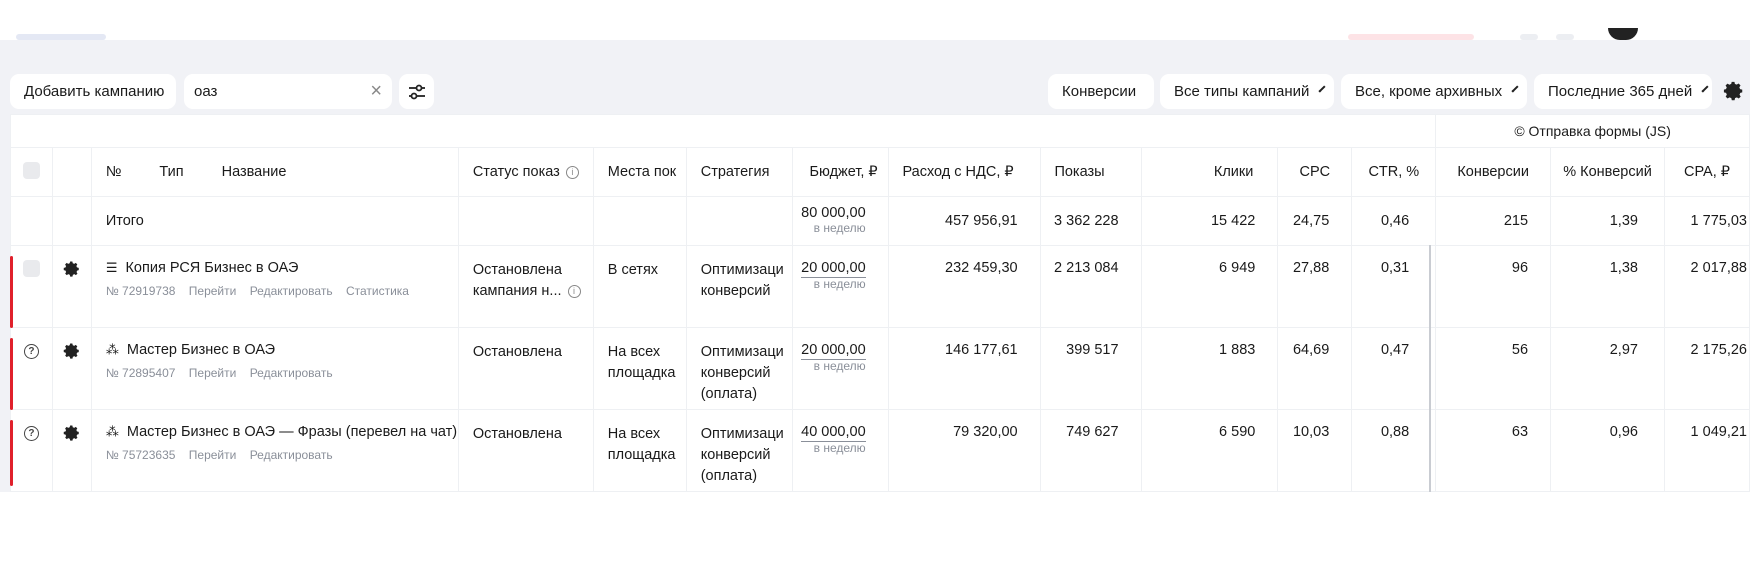  I want to click on campaign-name: Мастер Бизнес в ОАЭ, so click(201, 350).